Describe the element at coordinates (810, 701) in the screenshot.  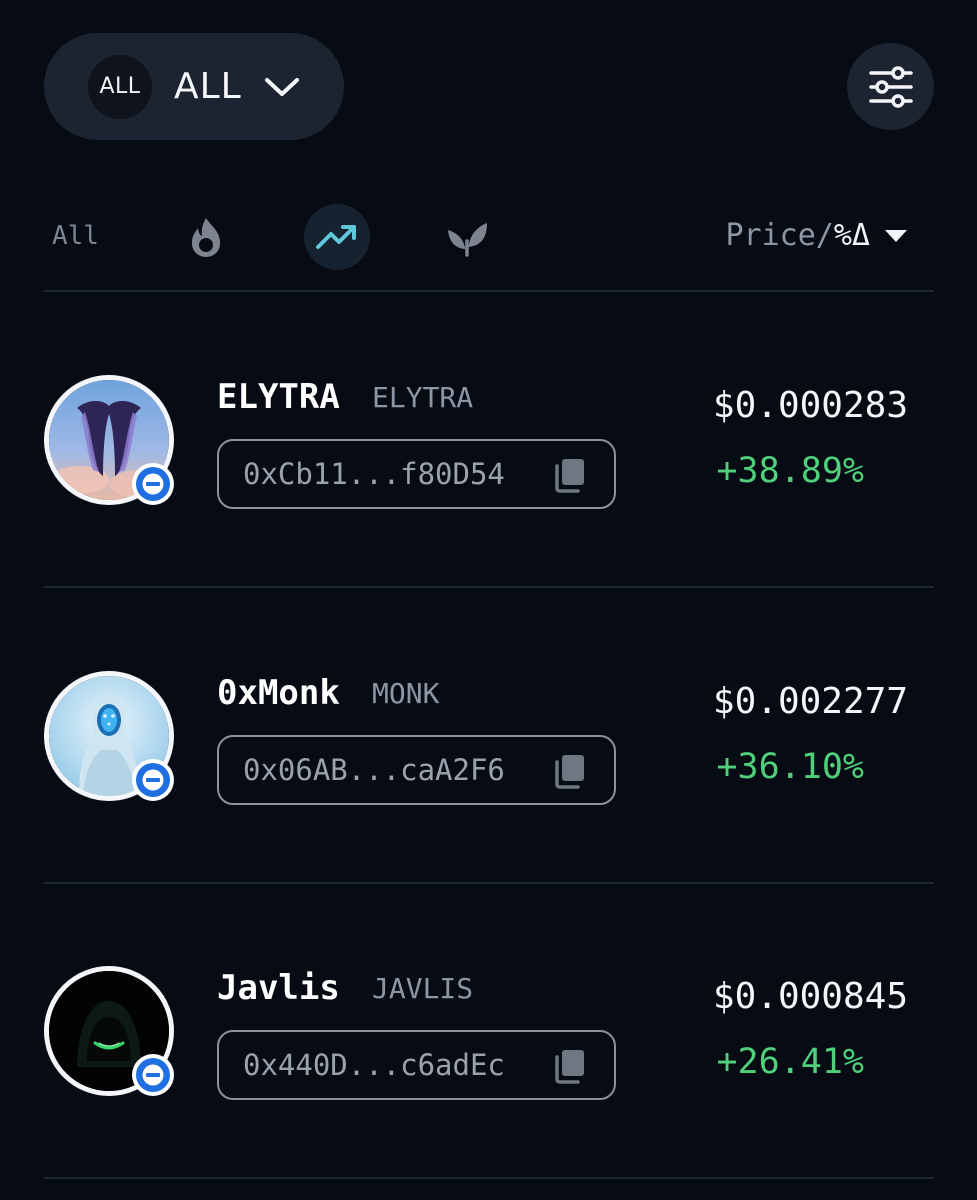
I see `token-price: $0.002277` at that location.